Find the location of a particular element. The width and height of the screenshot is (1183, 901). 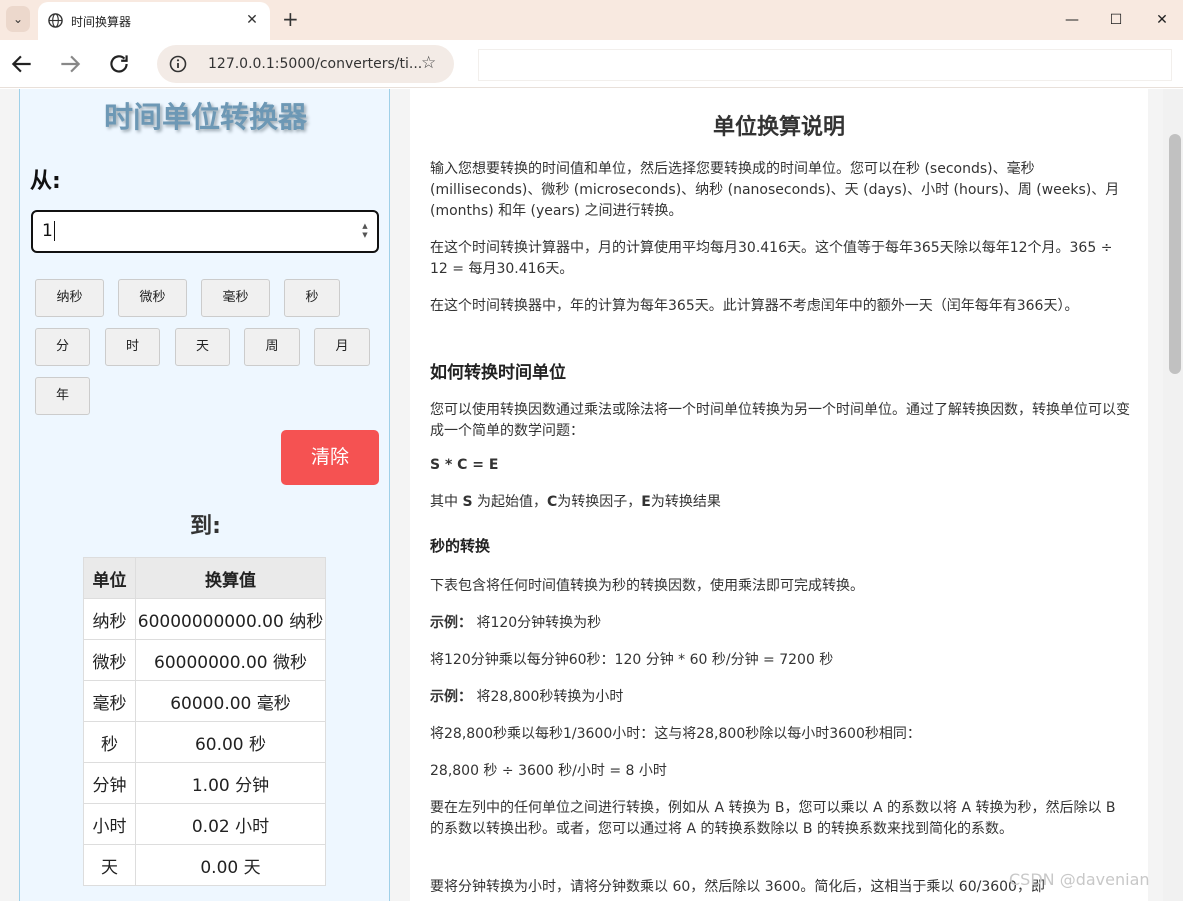

scrollbar-thumb is located at coordinates (1175, 254).